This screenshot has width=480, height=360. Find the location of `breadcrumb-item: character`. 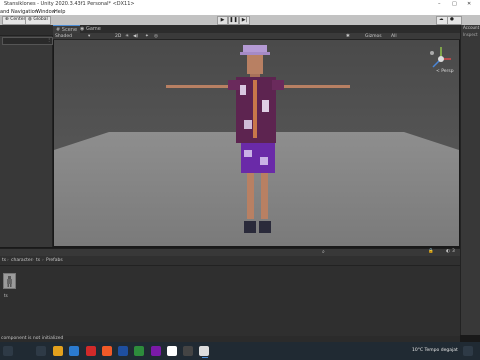

breadcrumb-item: character is located at coordinates (22, 260).